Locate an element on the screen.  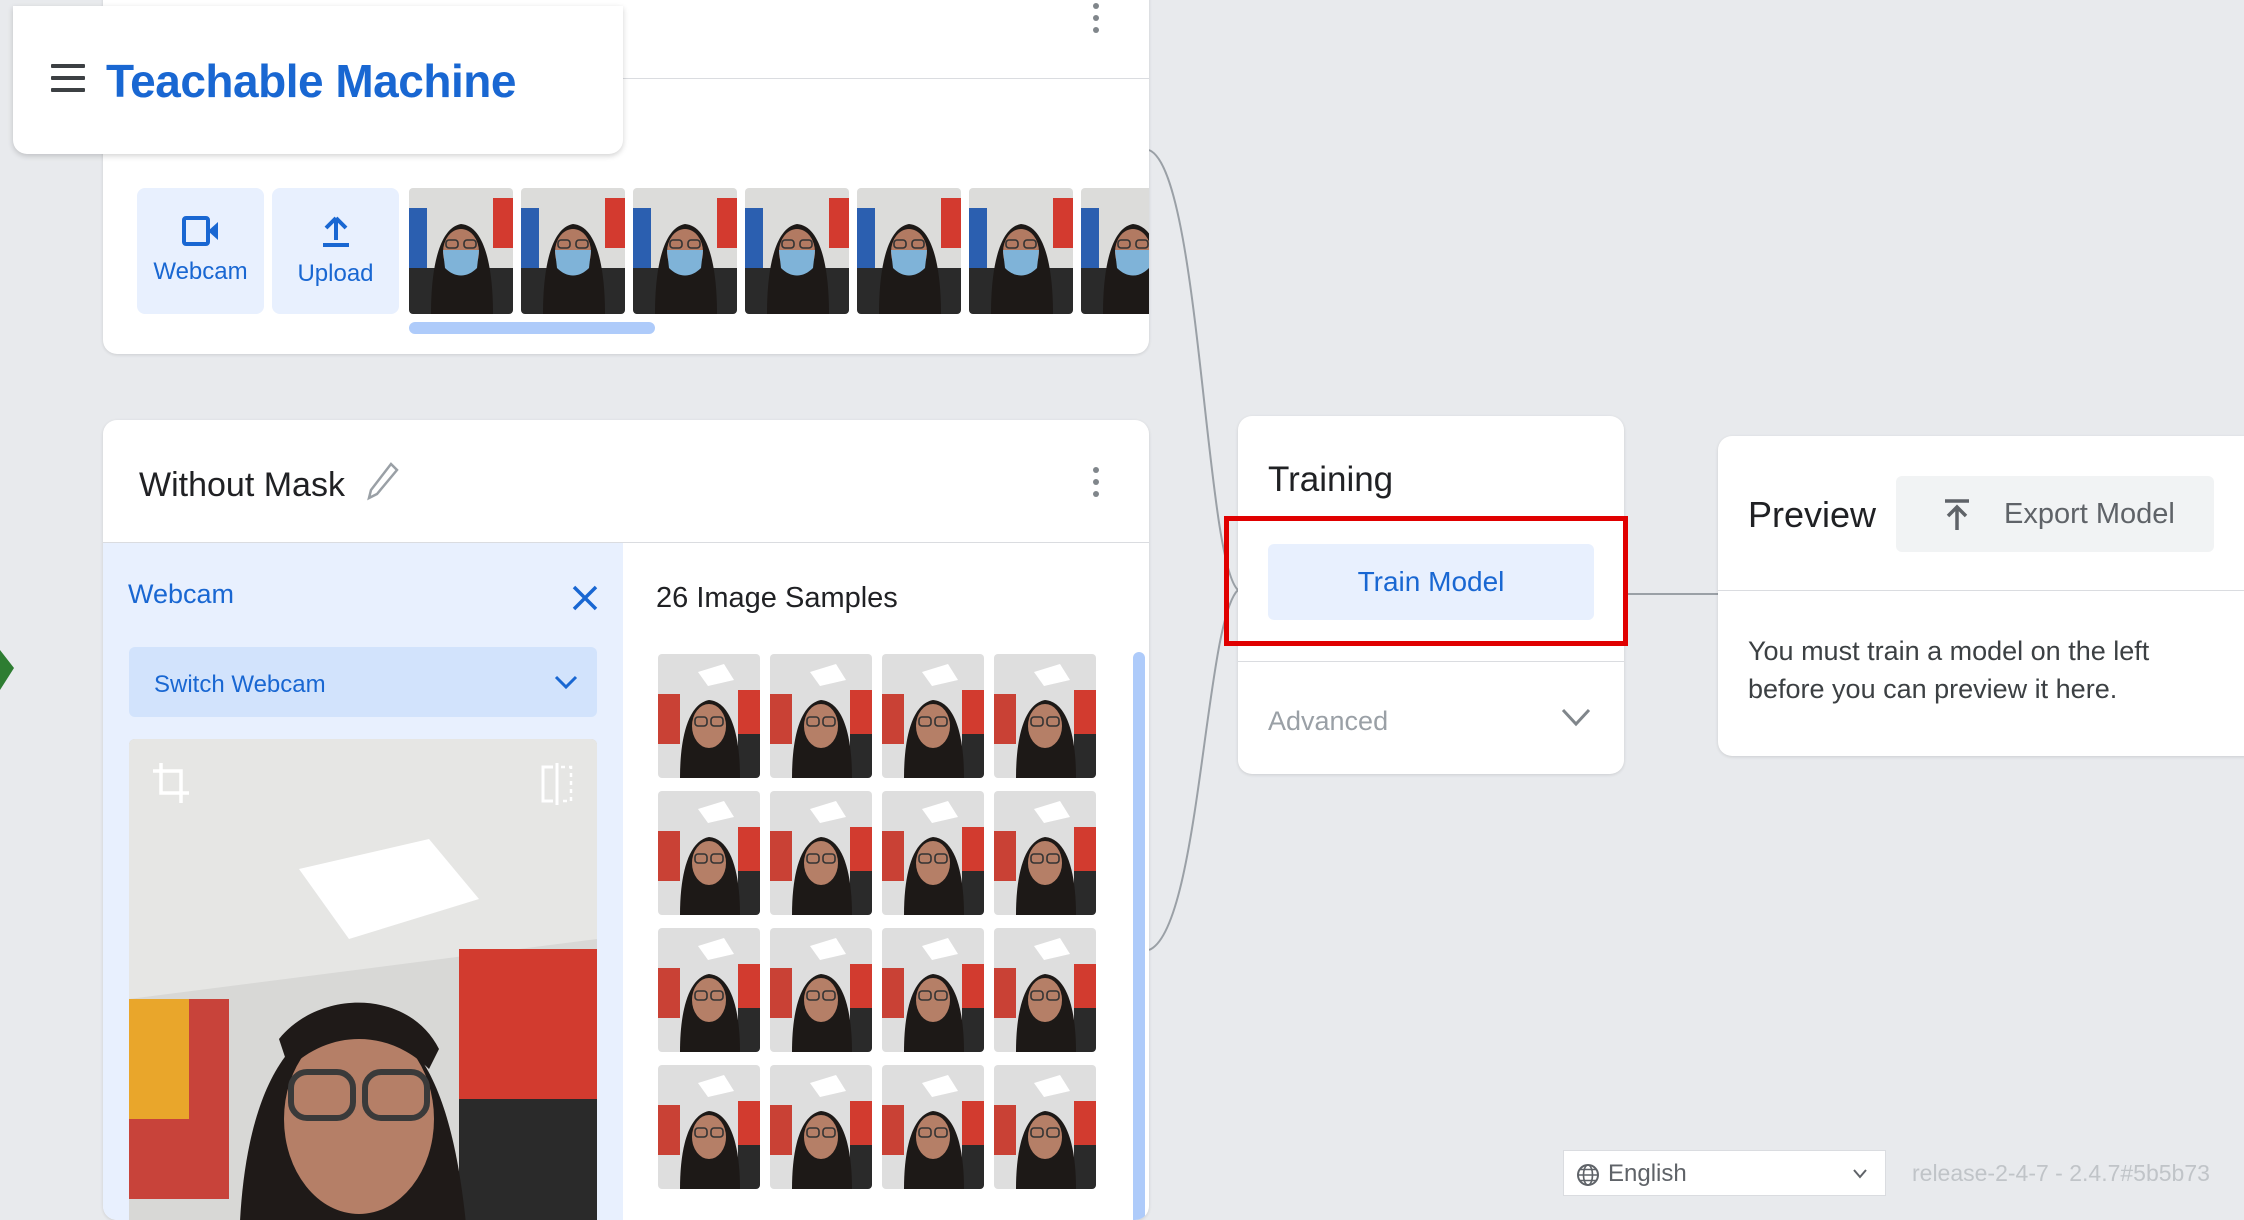
image-samples-count: 26 Image Samples is located at coordinates (777, 598).